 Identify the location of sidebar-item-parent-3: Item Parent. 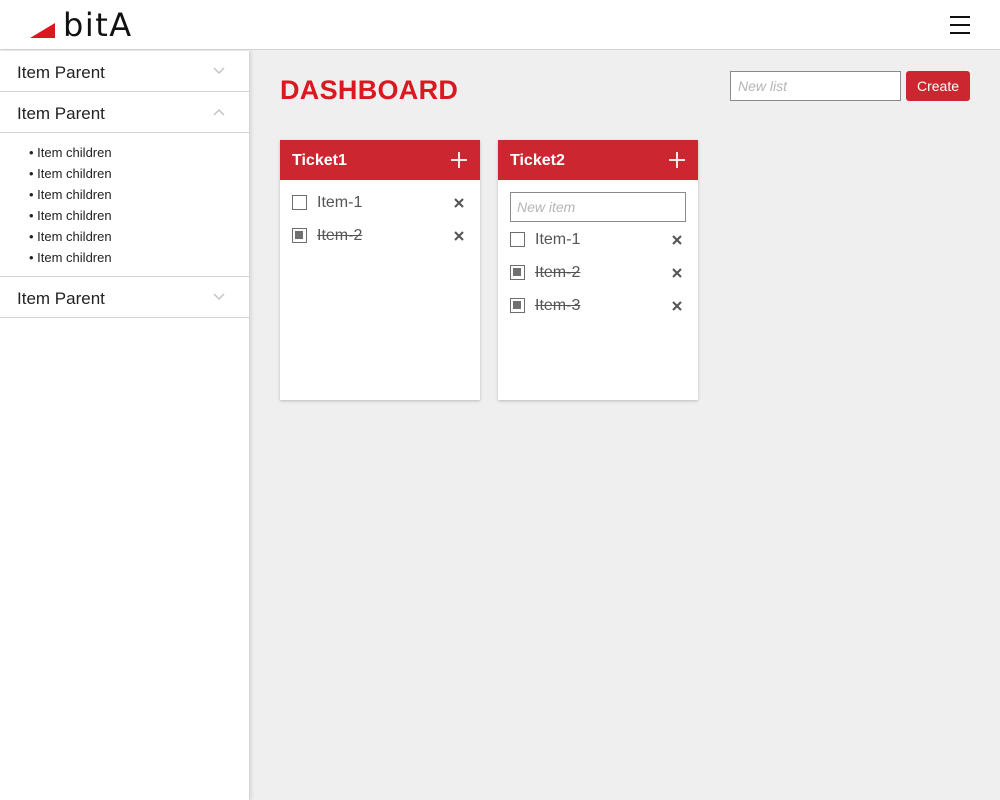
(124, 297).